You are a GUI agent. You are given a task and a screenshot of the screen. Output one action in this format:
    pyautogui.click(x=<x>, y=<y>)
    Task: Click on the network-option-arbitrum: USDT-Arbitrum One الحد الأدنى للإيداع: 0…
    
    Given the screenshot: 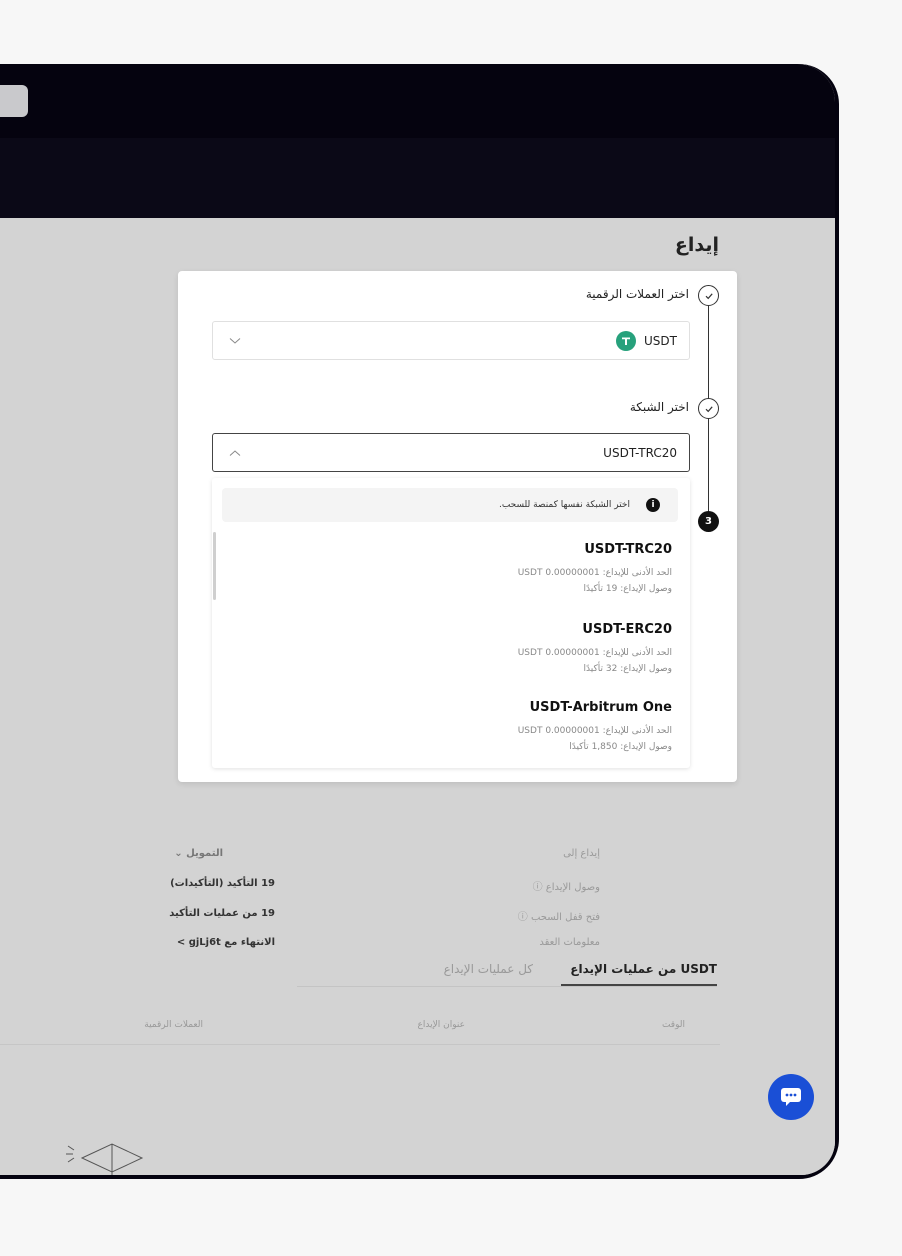 What is the action you would take?
    pyautogui.click(x=451, y=730)
    